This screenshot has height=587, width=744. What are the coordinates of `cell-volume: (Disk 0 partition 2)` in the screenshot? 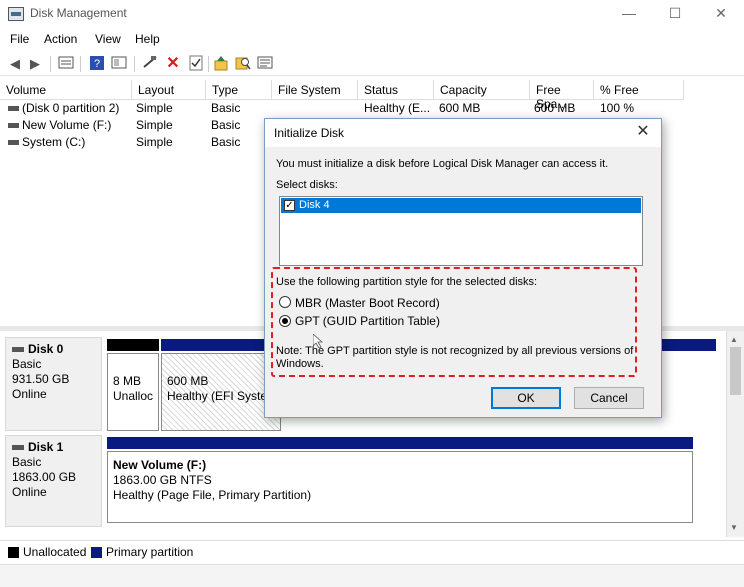 It's located at (71, 108).